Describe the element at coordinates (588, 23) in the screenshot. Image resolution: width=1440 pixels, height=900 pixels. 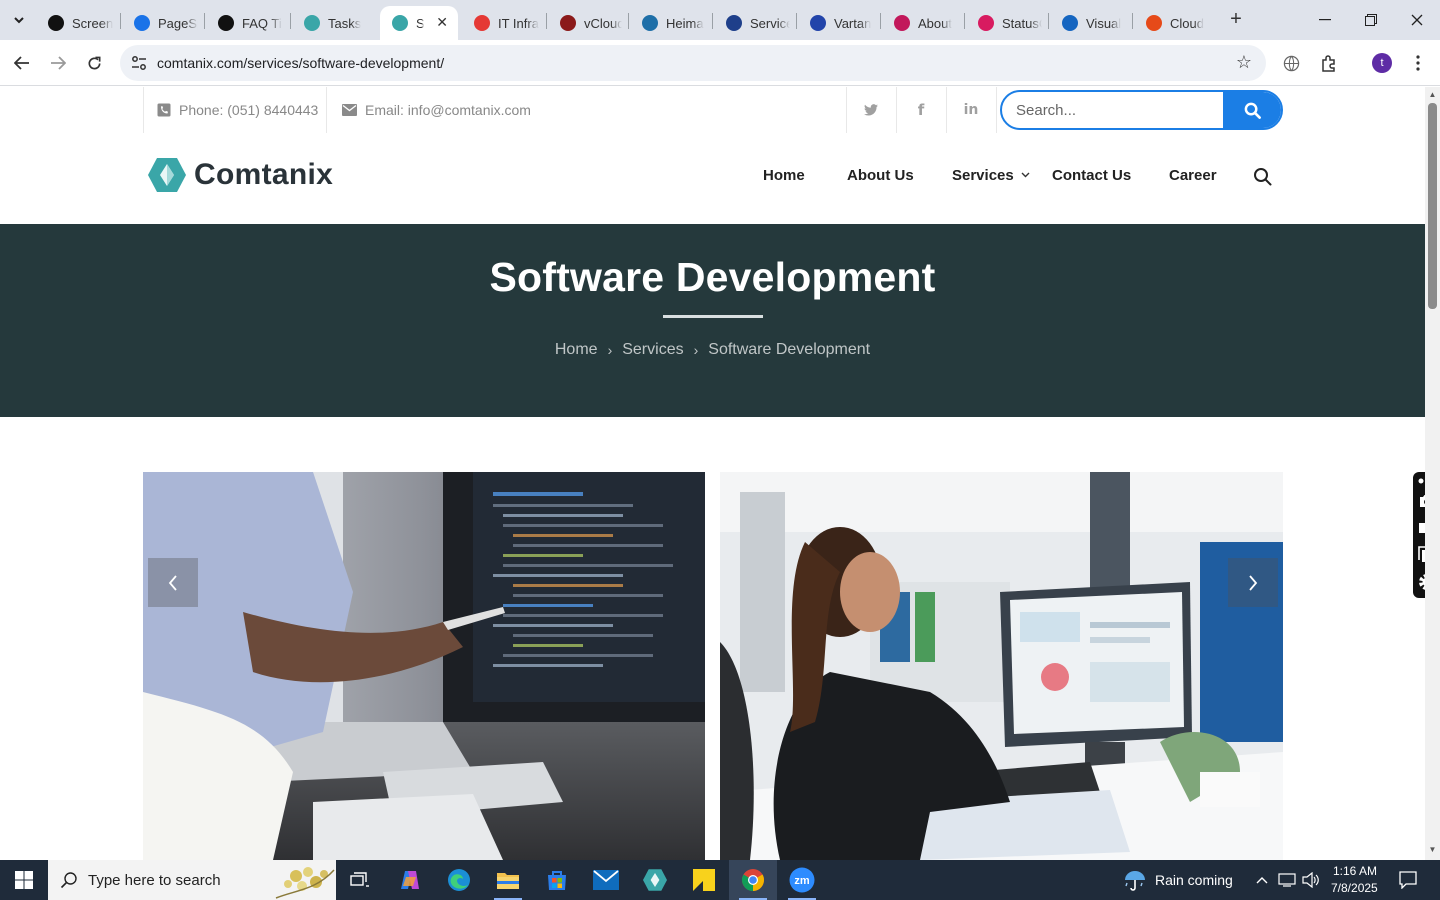
I see `browser-tab: vCloud` at that location.